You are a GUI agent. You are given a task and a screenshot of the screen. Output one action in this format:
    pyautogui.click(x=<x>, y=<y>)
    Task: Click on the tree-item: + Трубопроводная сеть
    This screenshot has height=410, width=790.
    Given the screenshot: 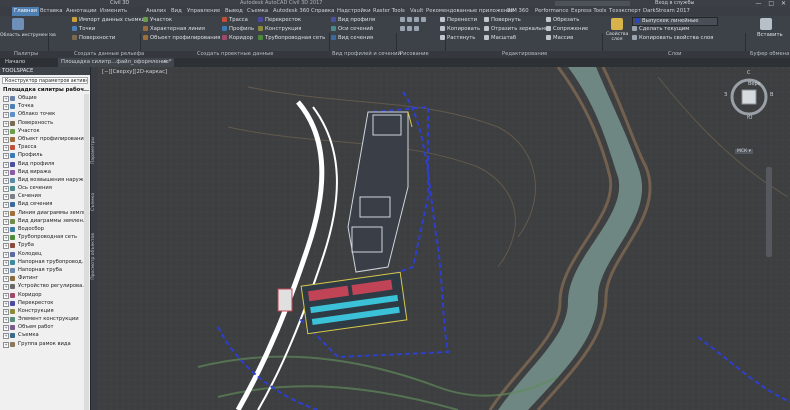 What is the action you would take?
    pyautogui.click(x=45, y=237)
    